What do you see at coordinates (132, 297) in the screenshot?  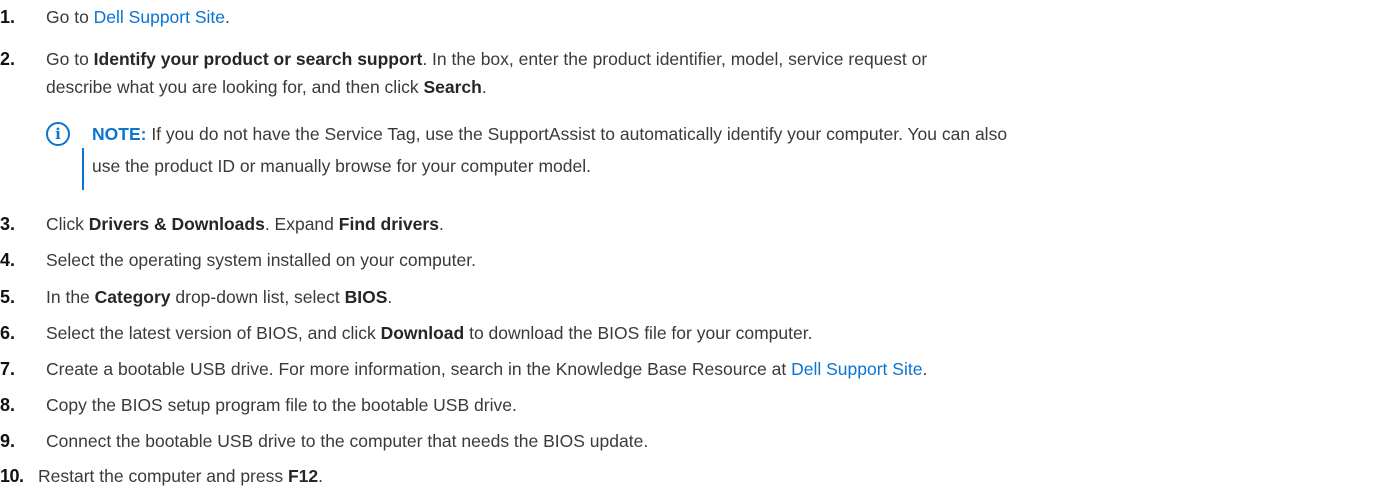 I see `category-label: Category` at bounding box center [132, 297].